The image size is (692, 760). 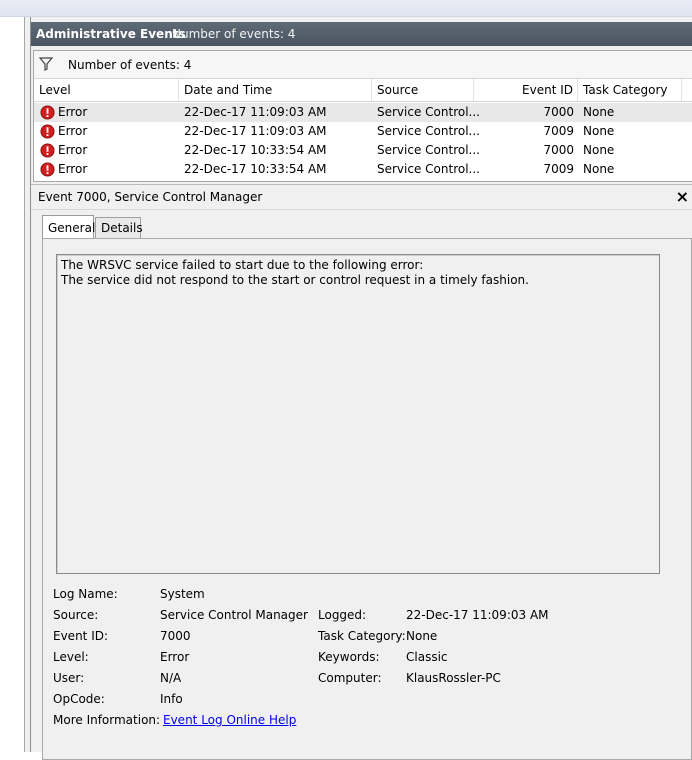 I want to click on close-icon: ×, so click(x=682, y=196).